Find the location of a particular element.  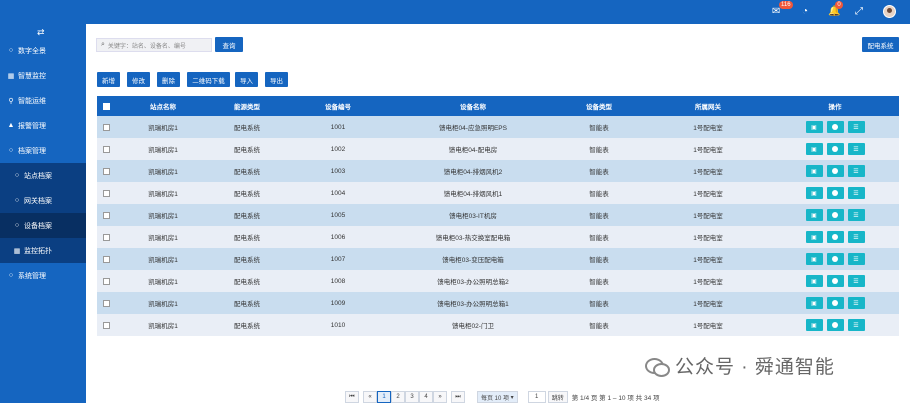

sidebar-subitem-site: ○ 站点档案 is located at coordinates (43, 175).